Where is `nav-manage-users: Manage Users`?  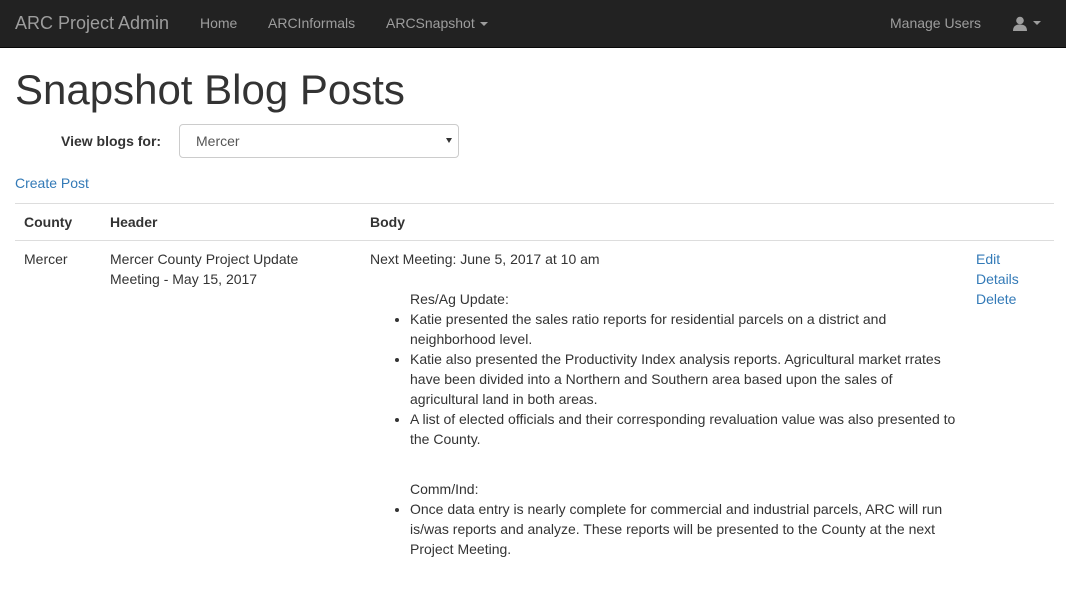 nav-manage-users: Manage Users is located at coordinates (935, 23).